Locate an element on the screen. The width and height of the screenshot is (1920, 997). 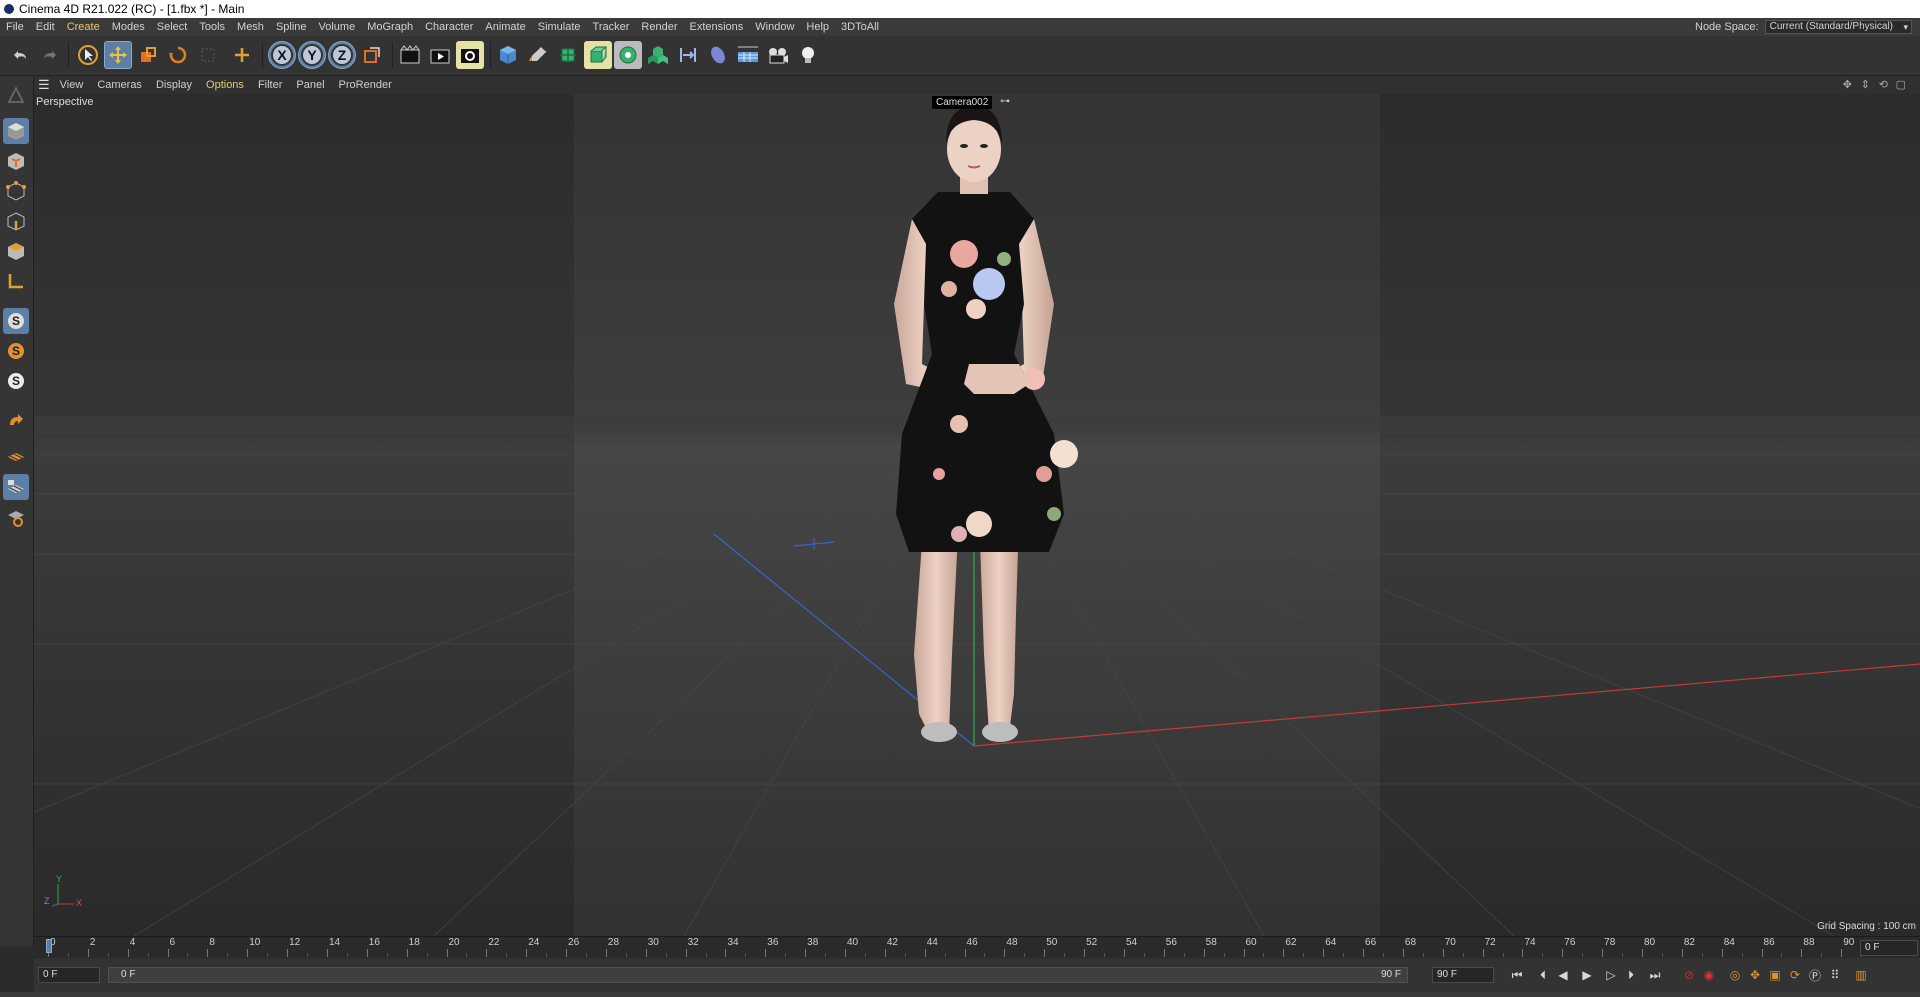
position-key-icon: ✥ is located at coordinates (1755, 975).